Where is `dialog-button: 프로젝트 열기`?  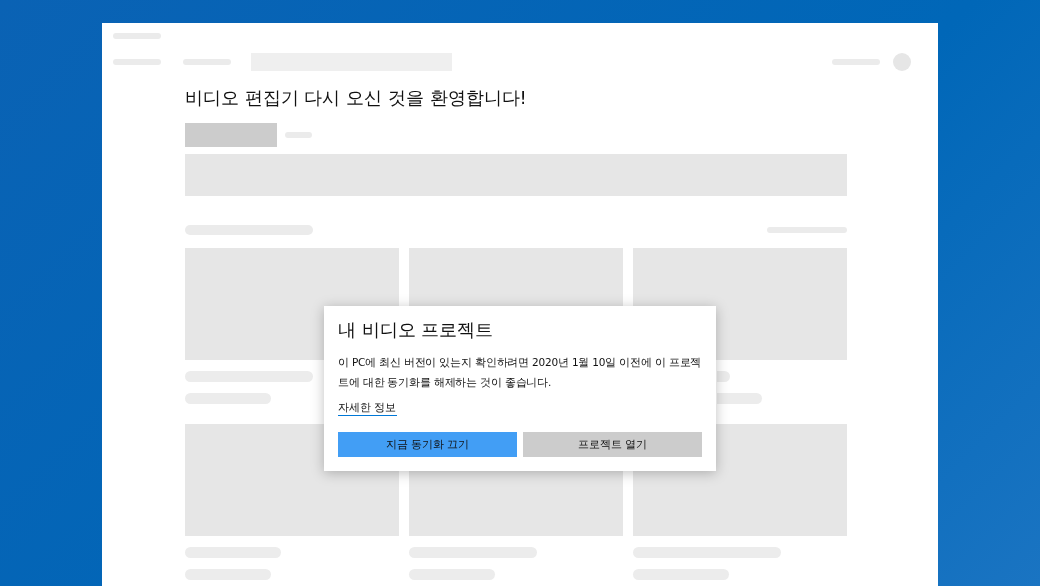
dialog-button: 프로젝트 열기 is located at coordinates (612, 444).